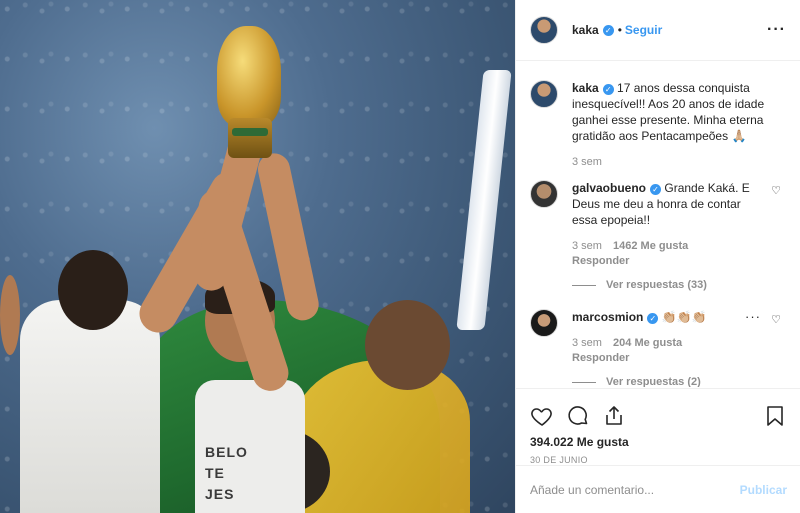 The image size is (800, 513). What do you see at coordinates (684, 317) in the screenshot?
I see `comment-text: 👏🏼👏🏼👏🏼` at bounding box center [684, 317].